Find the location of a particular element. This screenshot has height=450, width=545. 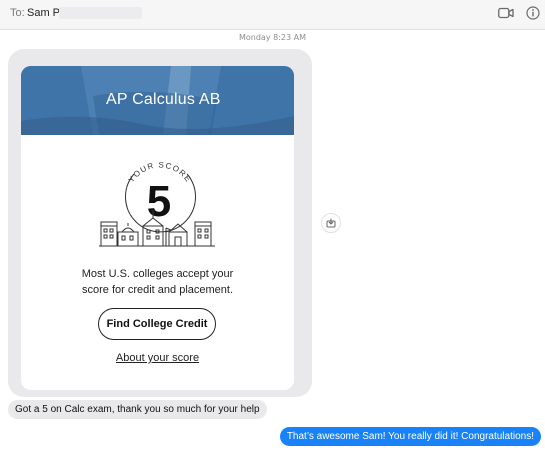

card-banner: AP Calculus AB is located at coordinates (157, 100).